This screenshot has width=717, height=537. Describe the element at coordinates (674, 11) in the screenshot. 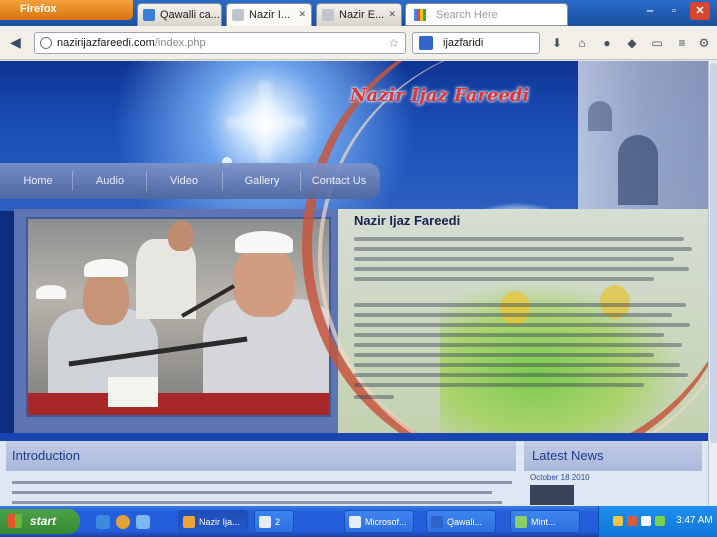

I see `maximize-icon: ▫` at that location.